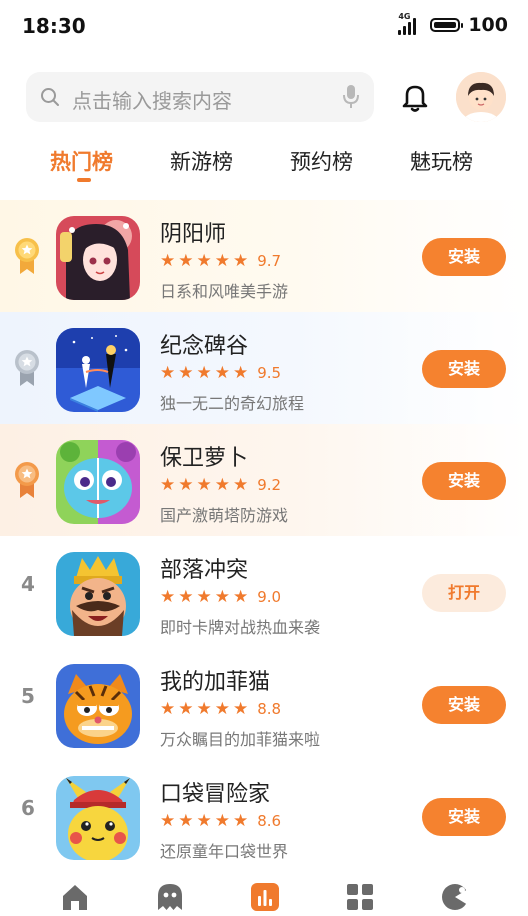 This screenshot has height=916, width=528. What do you see at coordinates (404, 16) in the screenshot?
I see `network-label: 4G` at bounding box center [404, 16].